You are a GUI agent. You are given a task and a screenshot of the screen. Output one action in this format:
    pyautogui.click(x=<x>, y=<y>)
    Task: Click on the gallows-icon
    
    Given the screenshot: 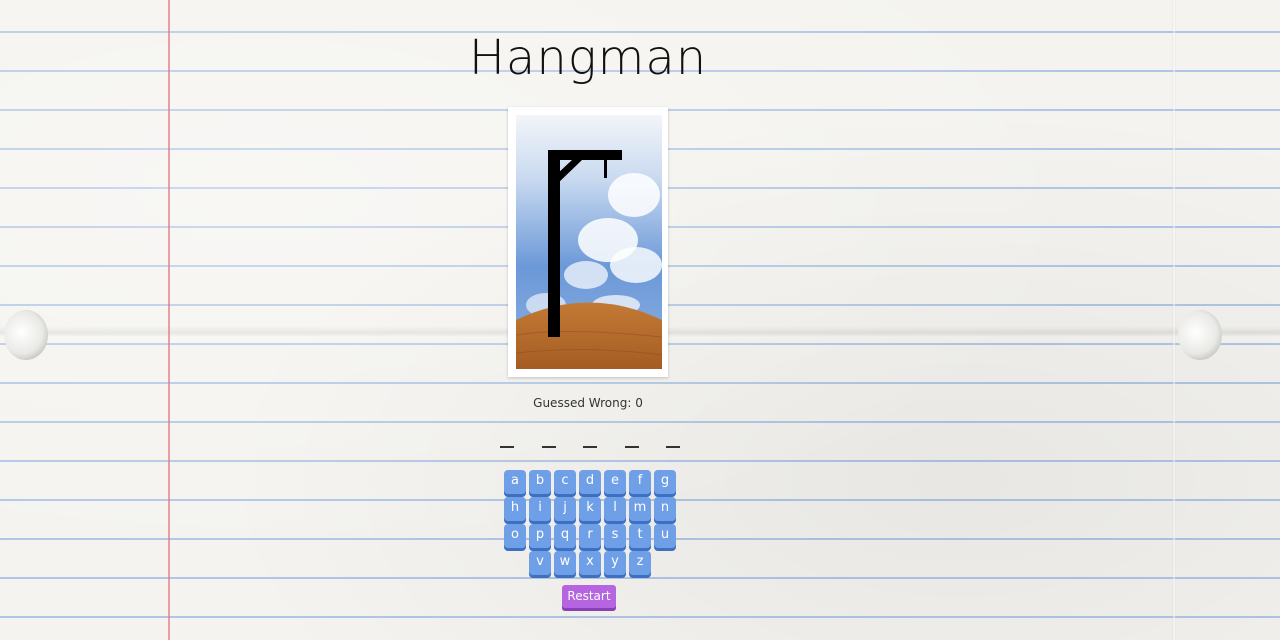 What is the action you would take?
    pyautogui.click(x=589, y=242)
    